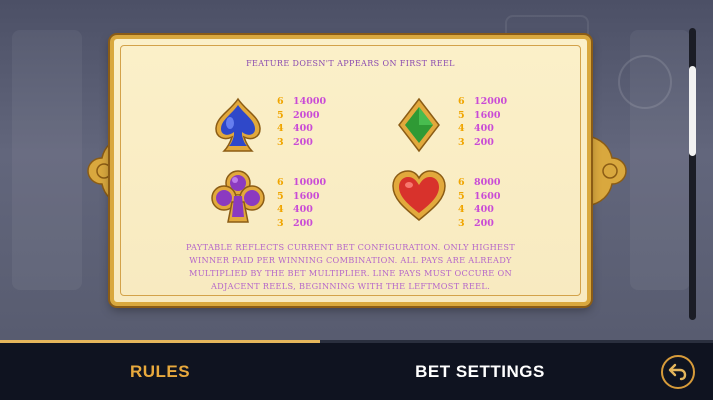 This screenshot has height=400, width=713. What do you see at coordinates (310, 182) in the screenshot?
I see `pay-value: 10000` at bounding box center [310, 182].